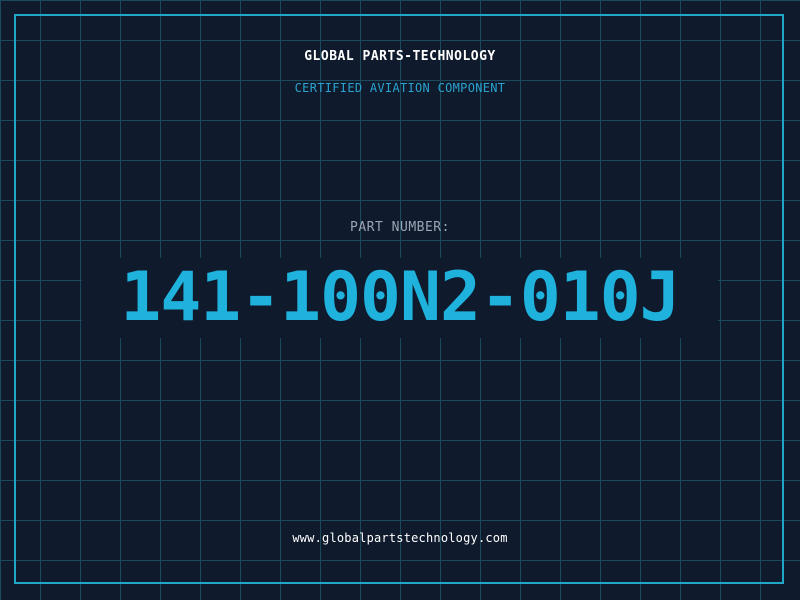 The height and width of the screenshot is (600, 800). Describe the element at coordinates (400, 227) in the screenshot. I see `part-number-label: PART NUMBER:` at that location.